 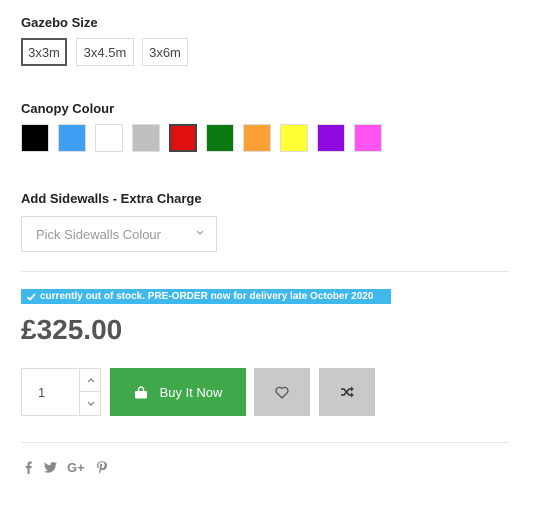 I want to click on size-option-3x6m: 3x6m, so click(x=165, y=52).